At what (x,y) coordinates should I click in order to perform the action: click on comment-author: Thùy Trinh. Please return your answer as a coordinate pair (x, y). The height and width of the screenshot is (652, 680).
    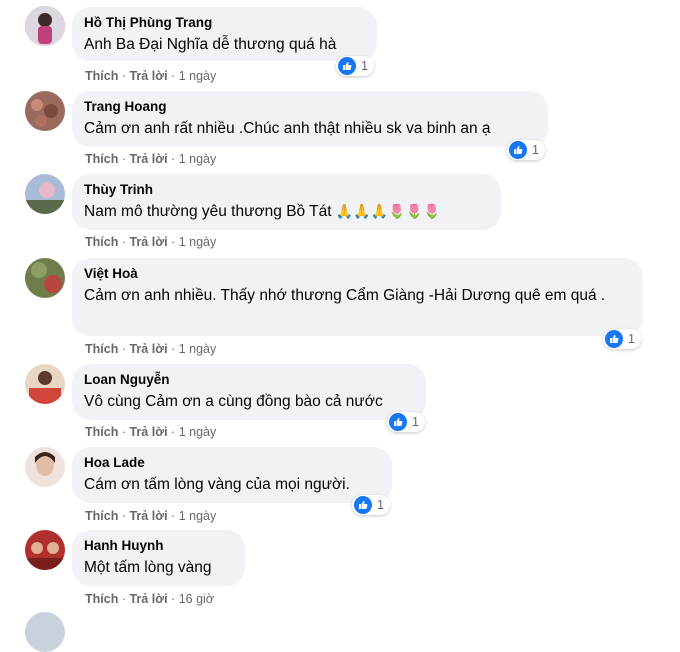
    Looking at the image, I should click on (286, 190).